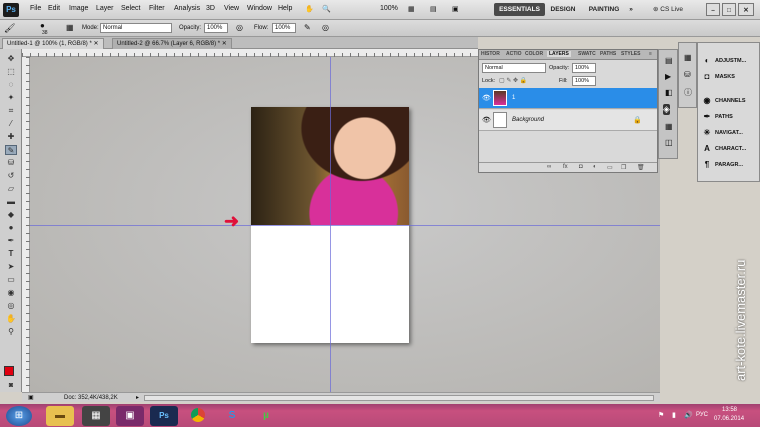  I want to click on layer-opacity-field: 100%, so click(584, 68).